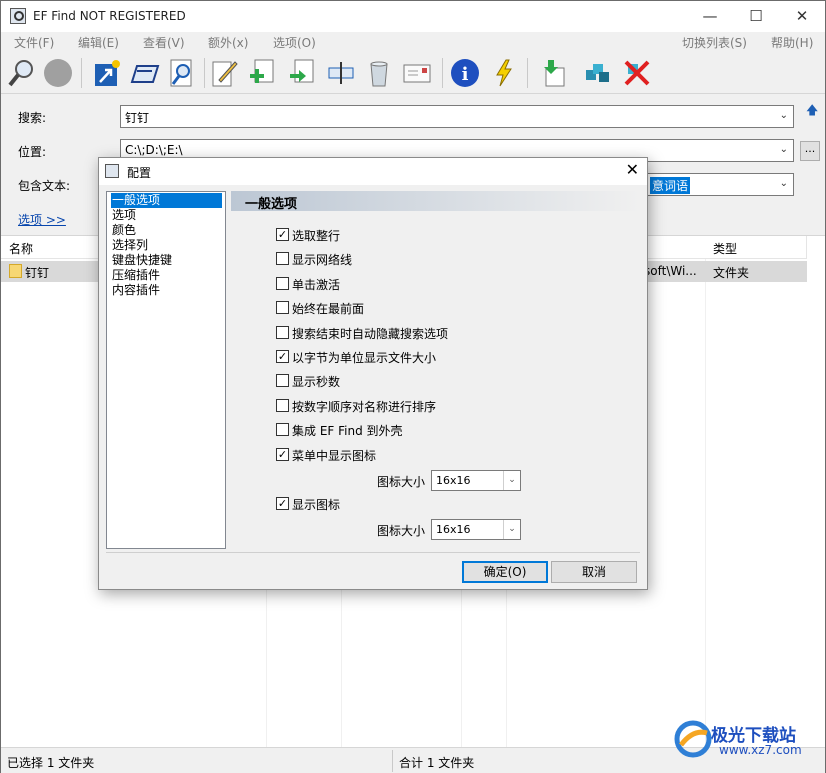 The height and width of the screenshot is (773, 826). Describe the element at coordinates (760, 750) in the screenshot. I see `watermark-url: www.xz7.com` at that location.